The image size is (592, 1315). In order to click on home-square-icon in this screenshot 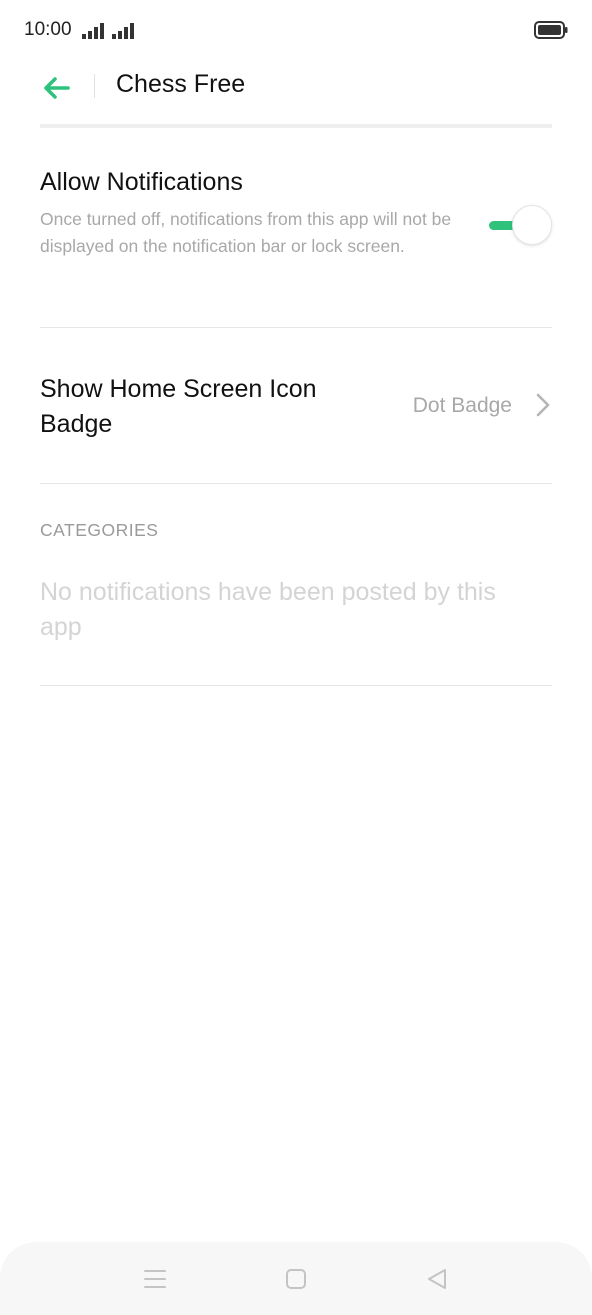, I will do `click(296, 1279)`.